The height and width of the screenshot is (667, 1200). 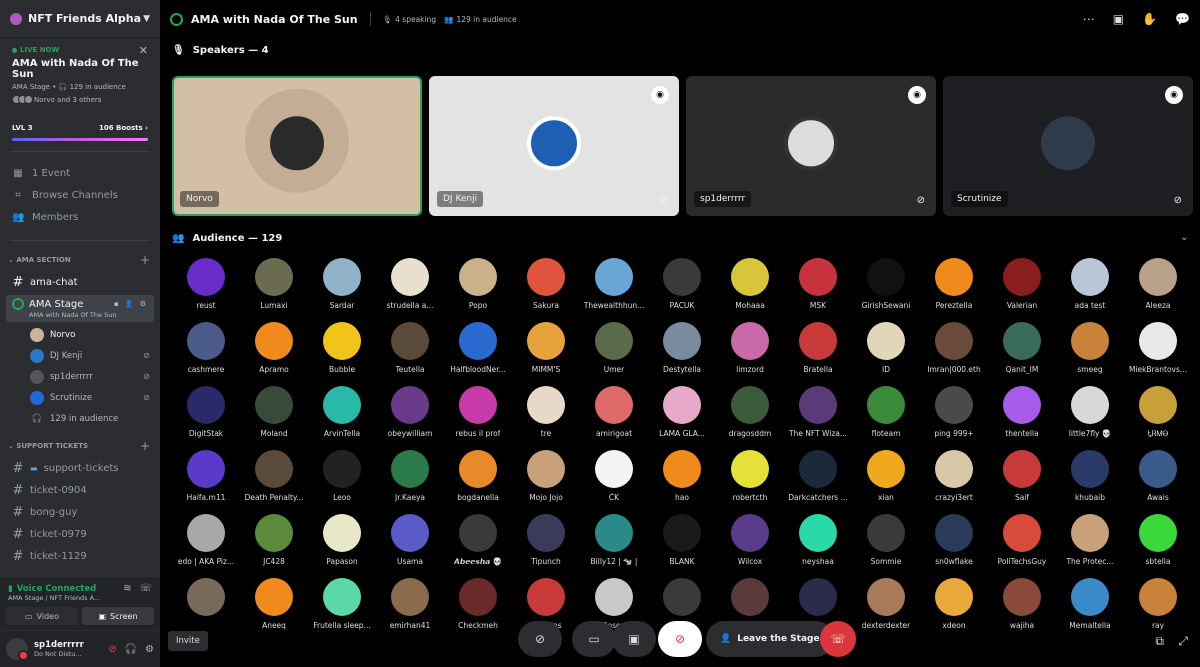 What do you see at coordinates (478, 546) in the screenshot?
I see `audience-member: 𝘼𝙗𝙚𝙚𝙨𝙝𝙖 💀` at bounding box center [478, 546].